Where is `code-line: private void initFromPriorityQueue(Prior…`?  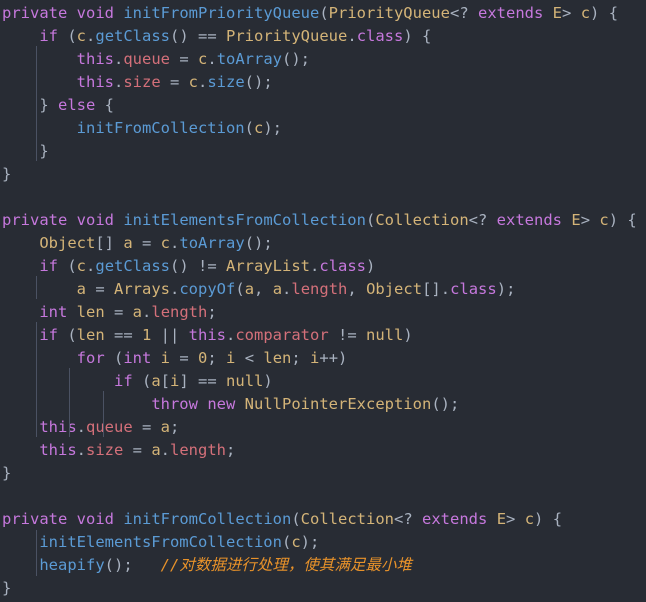
code-line: private void initFromPriorityQueue(Prior… is located at coordinates (324, 13).